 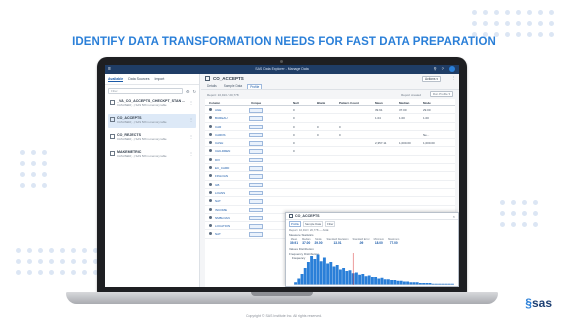 What do you see at coordinates (220, 193) in the screenshot?
I see `cell-column: LOANS` at bounding box center [220, 193].